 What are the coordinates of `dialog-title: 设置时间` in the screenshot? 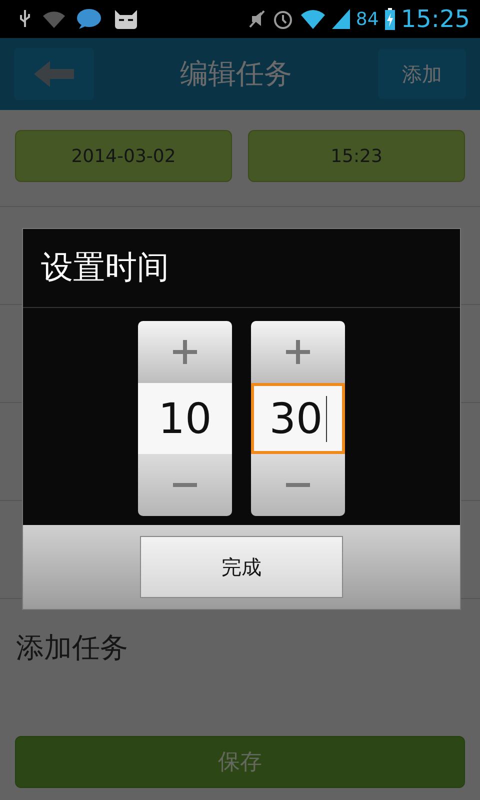 It's located at (241, 268).